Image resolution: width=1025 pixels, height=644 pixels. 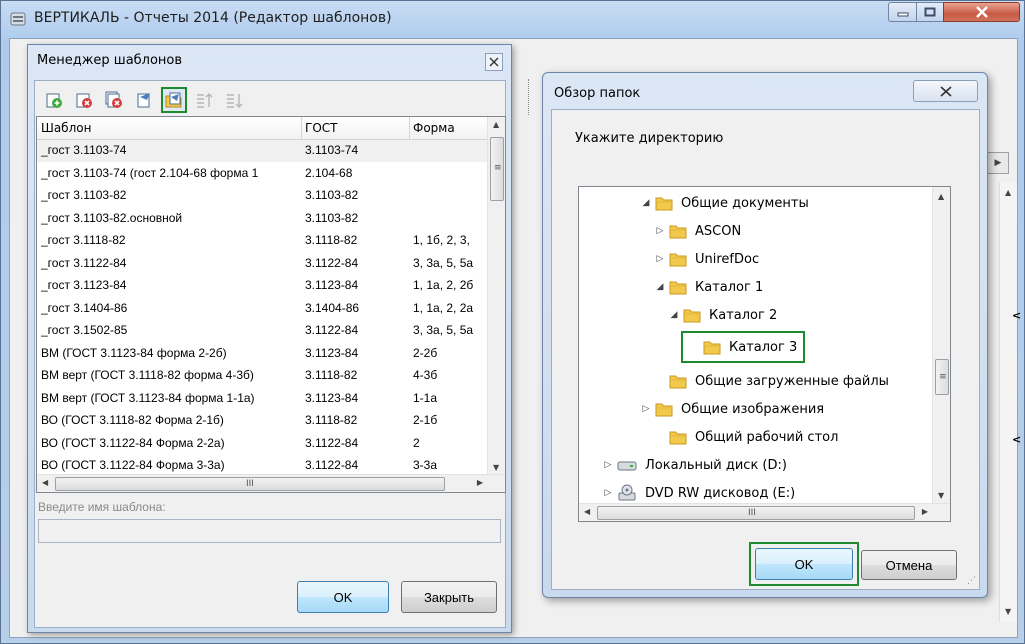 I want to click on tree-item: Общие загруженные файлы, so click(x=771, y=381).